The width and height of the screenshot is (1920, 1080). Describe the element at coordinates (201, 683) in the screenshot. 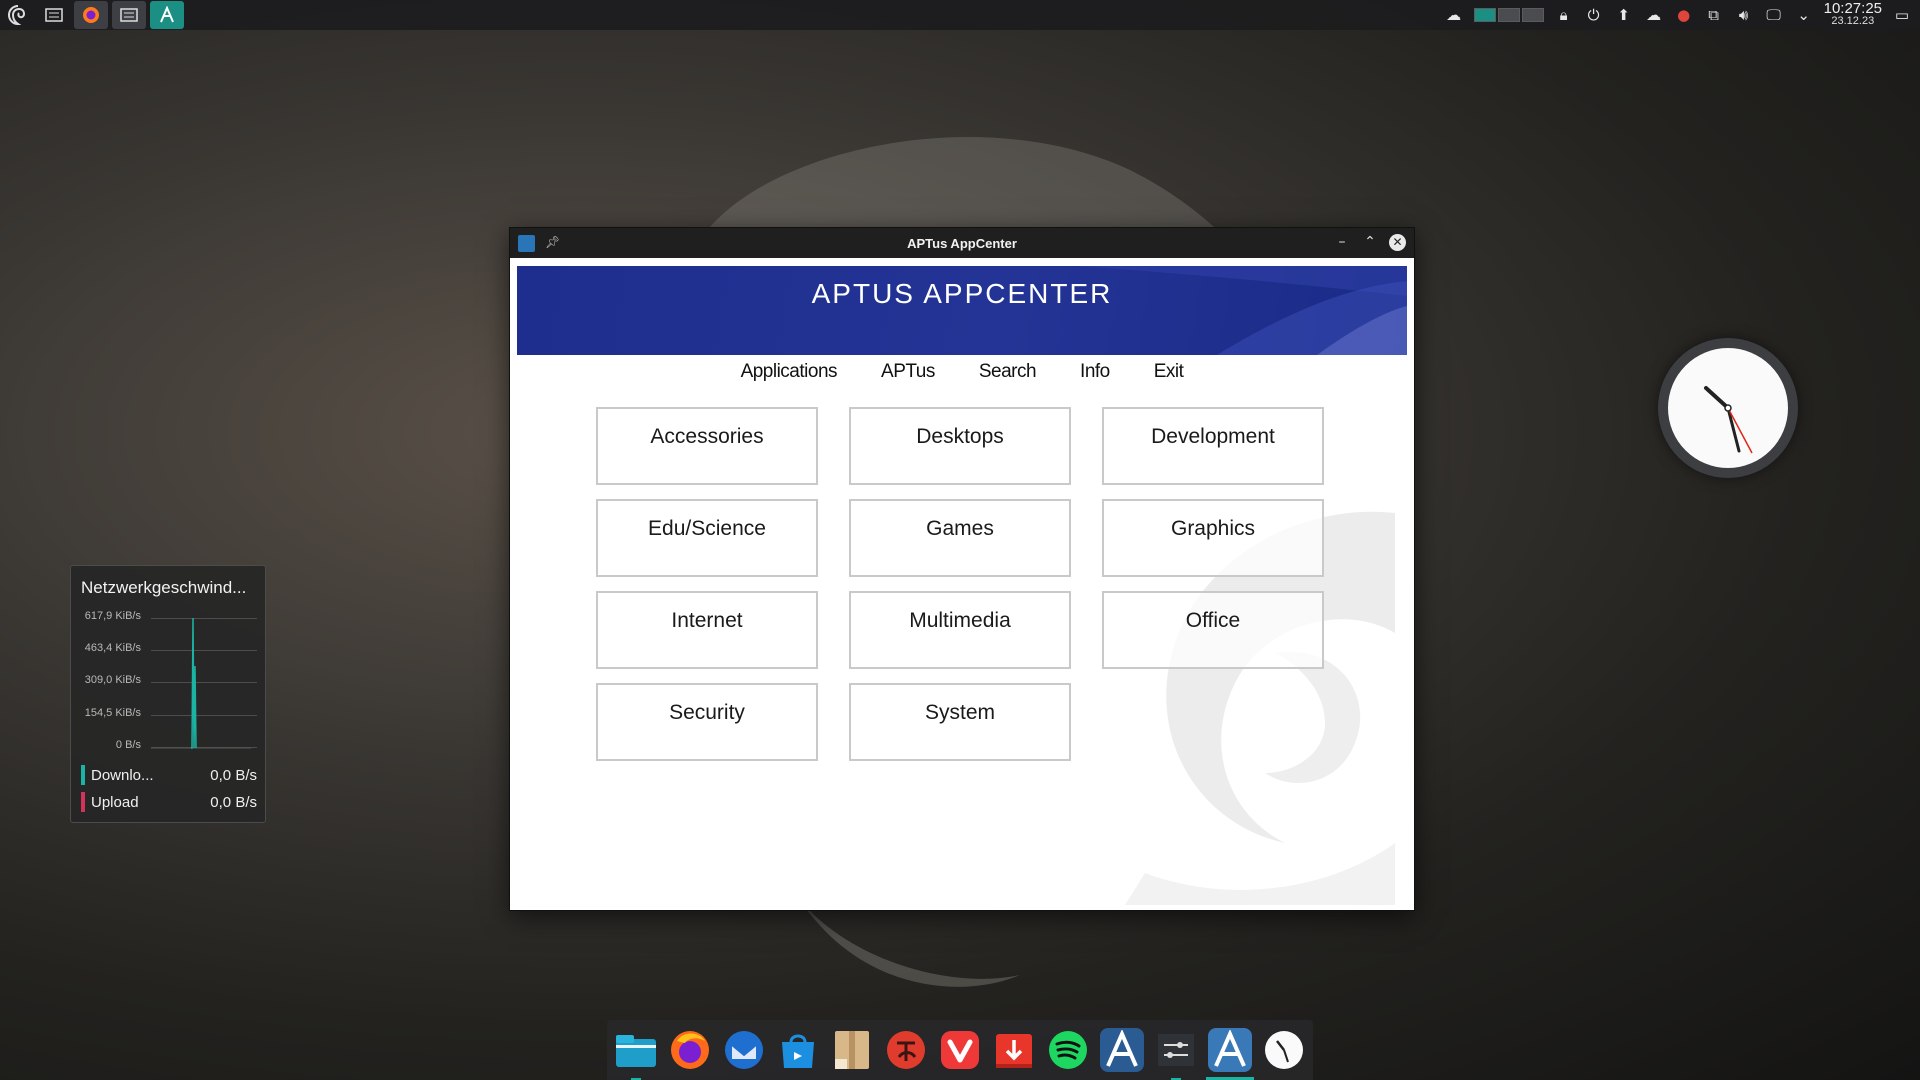

I see `network-graph` at that location.